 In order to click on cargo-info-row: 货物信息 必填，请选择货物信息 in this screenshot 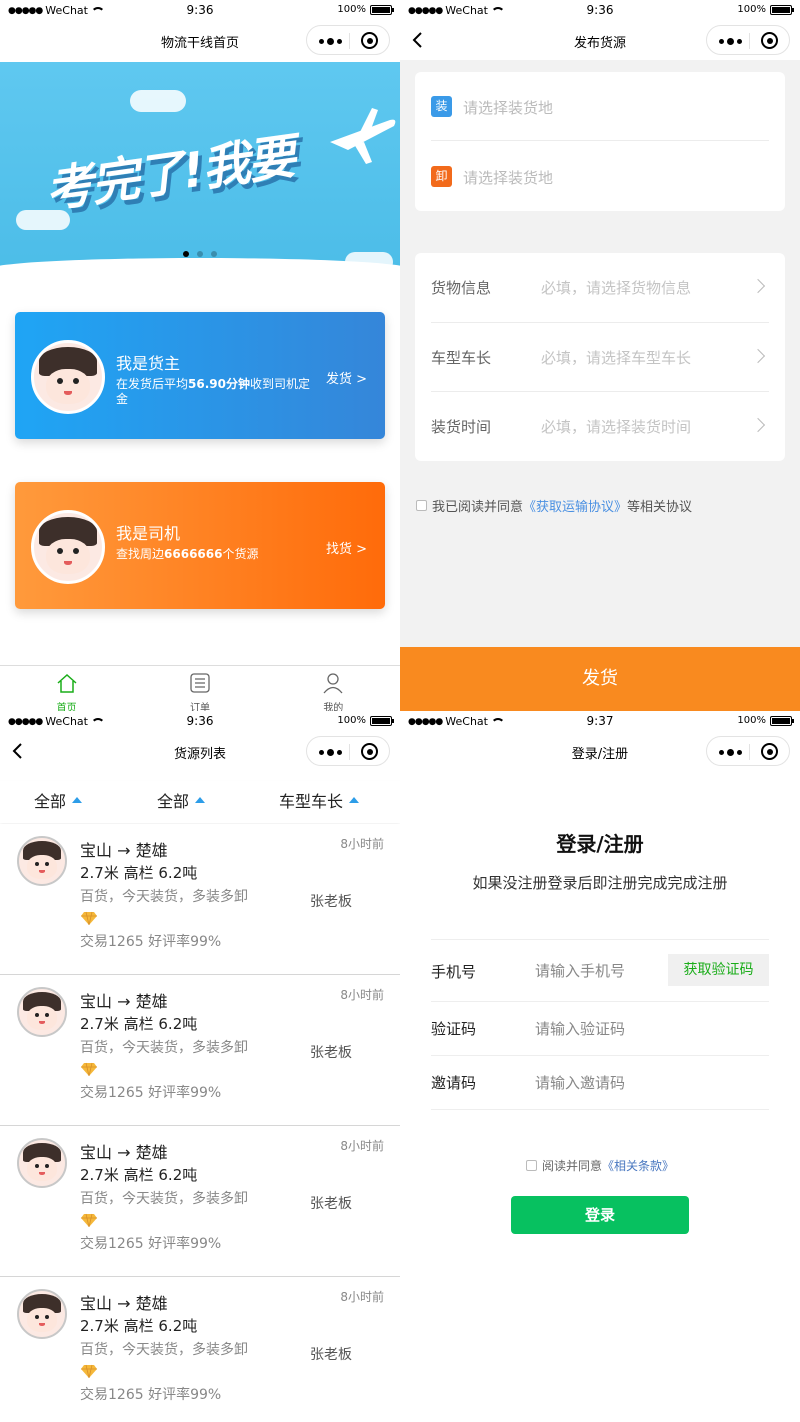, I will do `click(600, 287)`.